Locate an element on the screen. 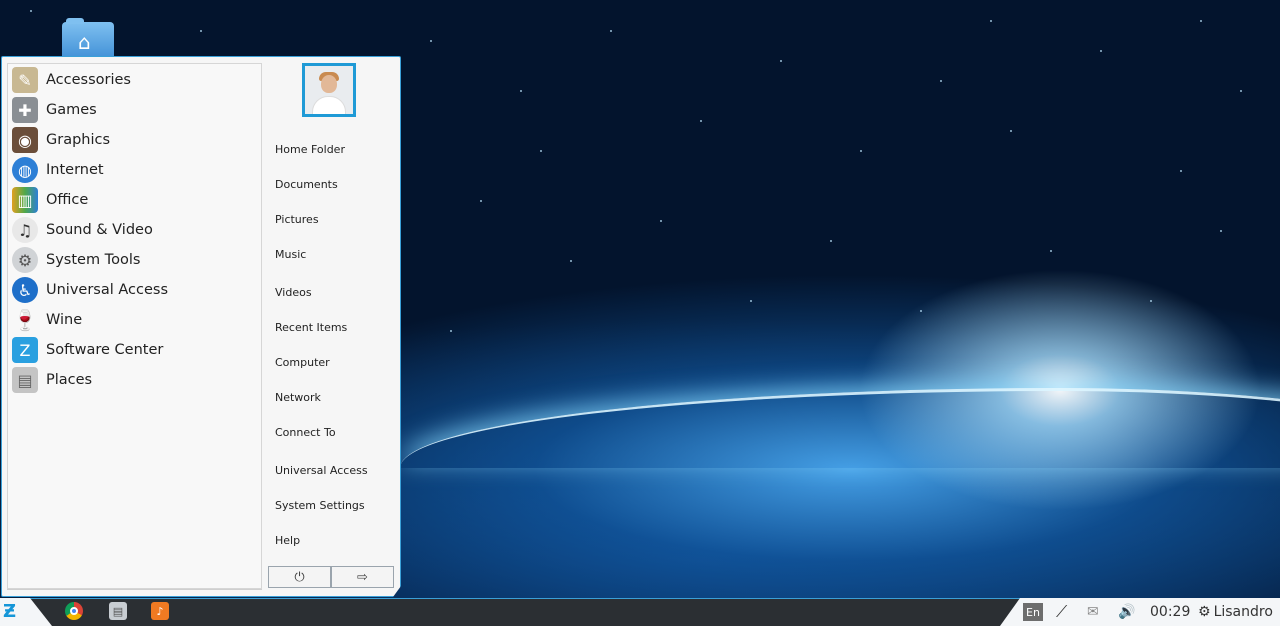 This screenshot has height=626, width=1280. power-icon: ⏻ is located at coordinates (299, 577).